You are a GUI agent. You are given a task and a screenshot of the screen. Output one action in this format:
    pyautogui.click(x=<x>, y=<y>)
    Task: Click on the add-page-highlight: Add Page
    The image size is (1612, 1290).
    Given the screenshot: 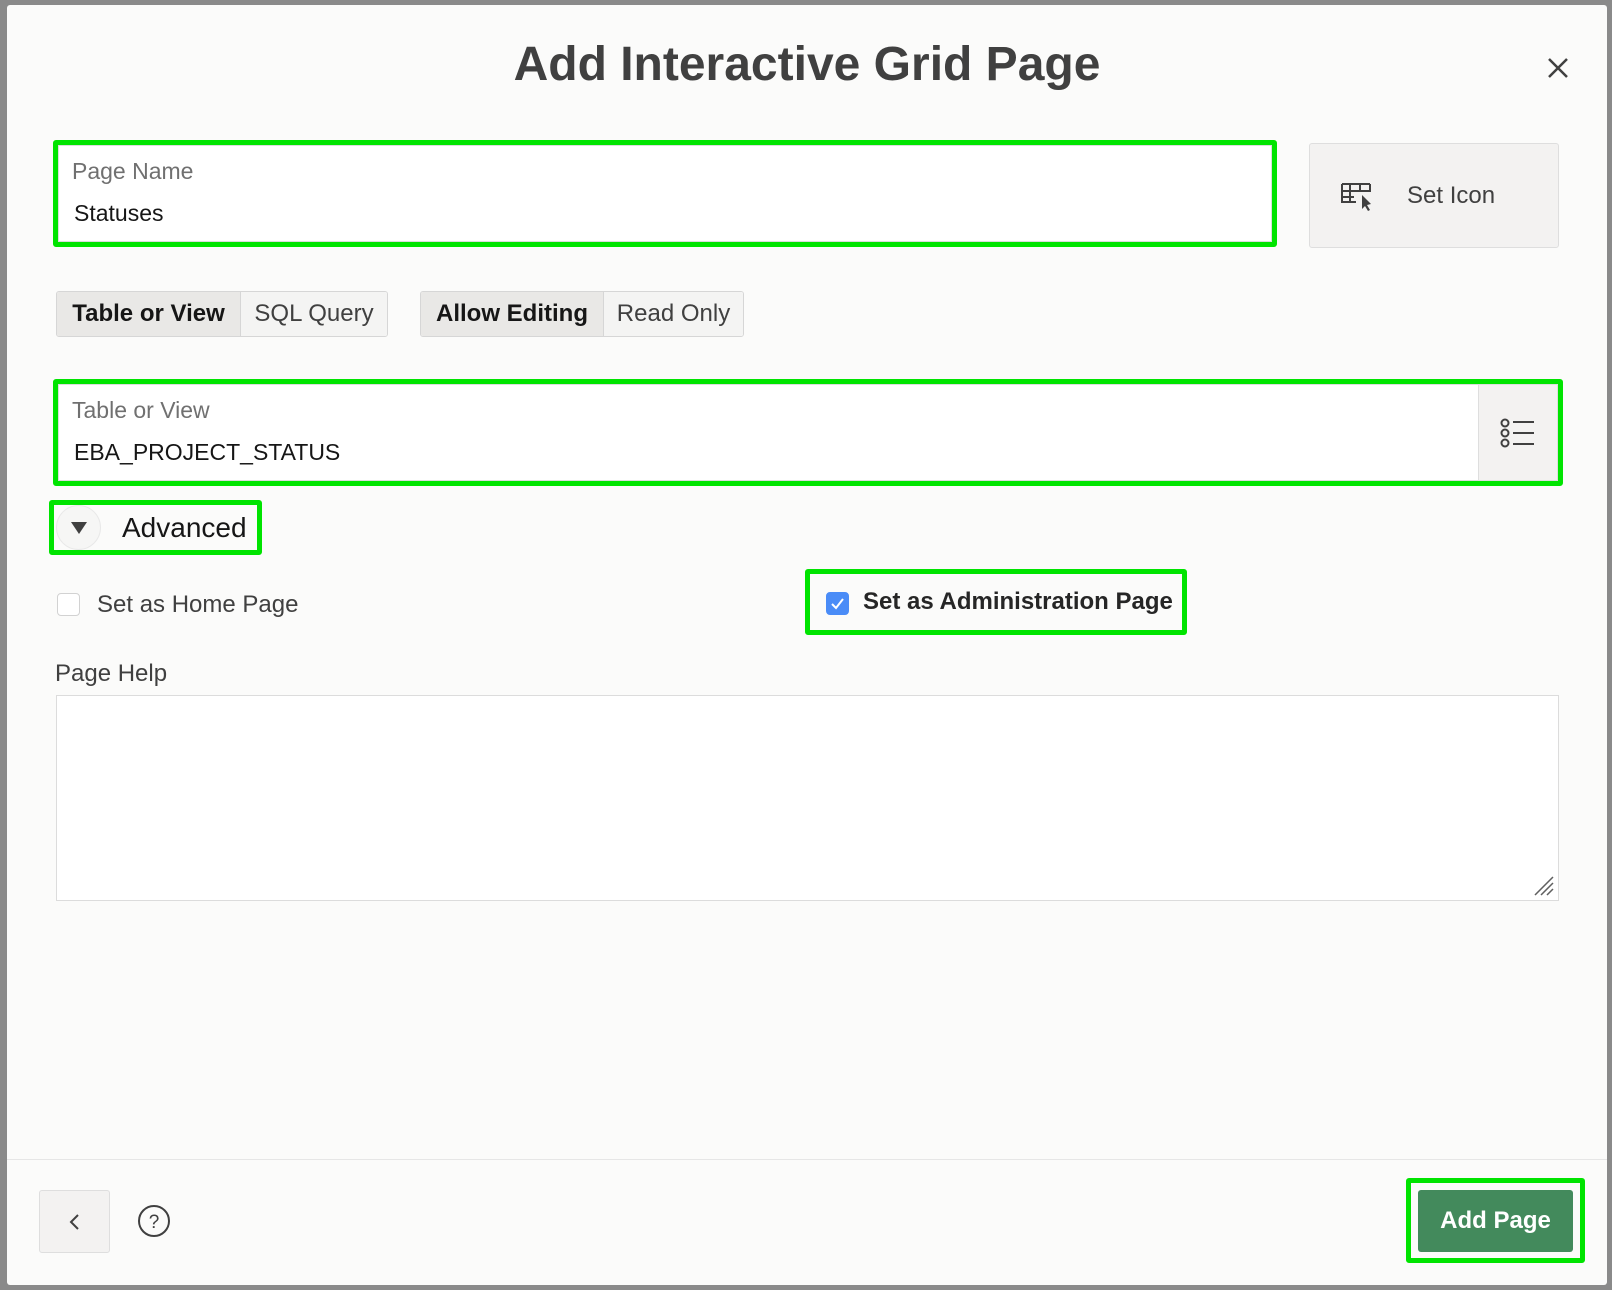 What is the action you would take?
    pyautogui.click(x=1495, y=1220)
    